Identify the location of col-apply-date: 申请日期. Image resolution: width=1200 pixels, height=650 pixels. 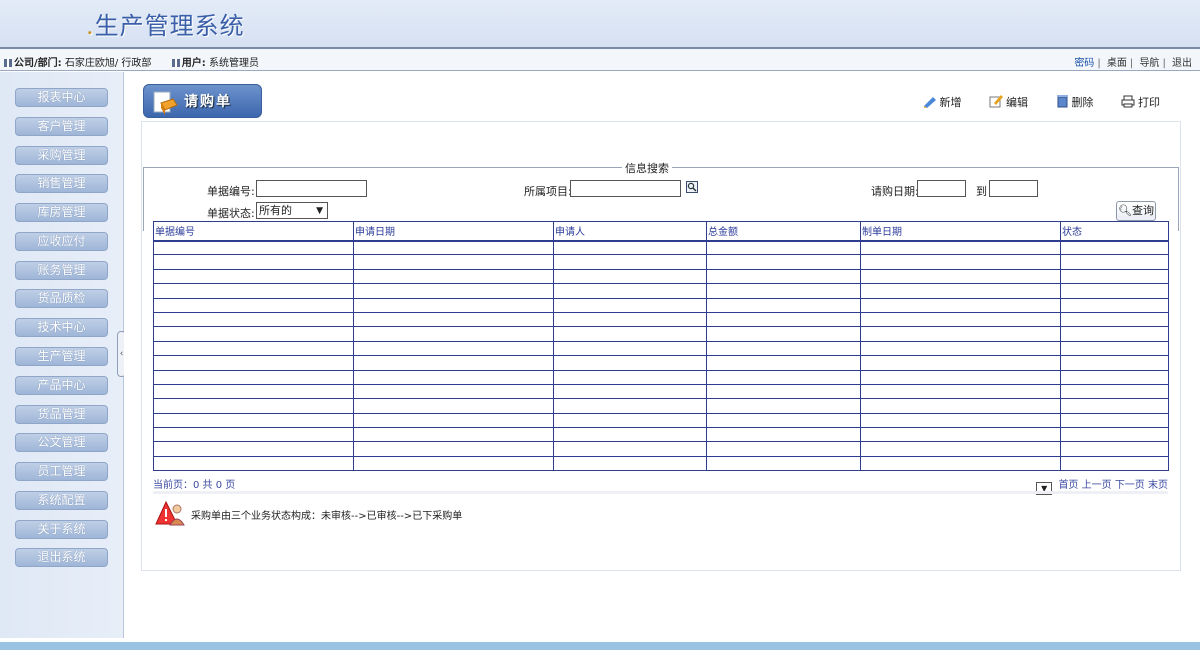
(453, 231).